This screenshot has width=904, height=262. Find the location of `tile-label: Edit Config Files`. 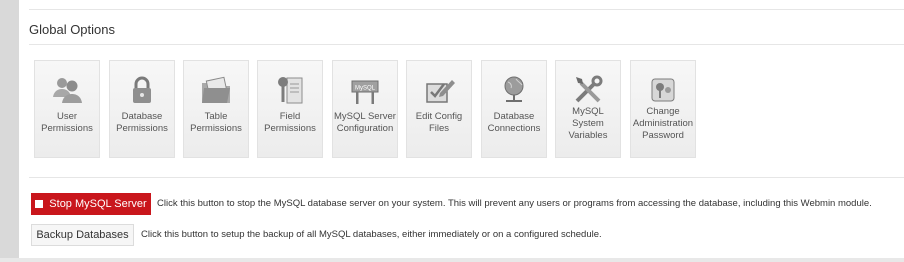

tile-label: Edit Config Files is located at coordinates (439, 122).